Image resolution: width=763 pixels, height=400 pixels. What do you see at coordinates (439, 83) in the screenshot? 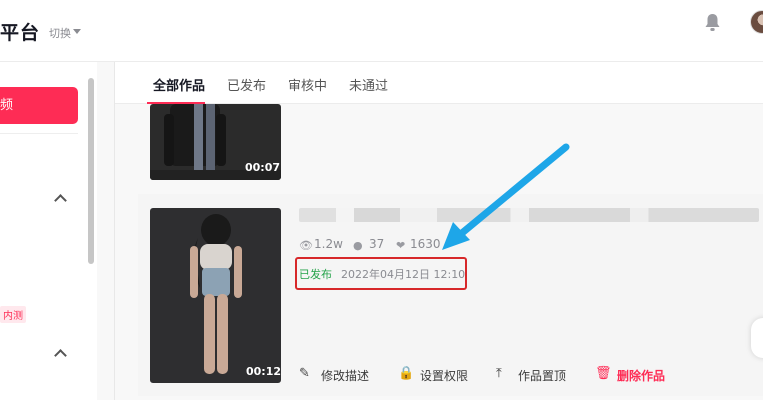
I see `works-tabs: 全部作品 已发布 审核中 未通过` at bounding box center [439, 83].